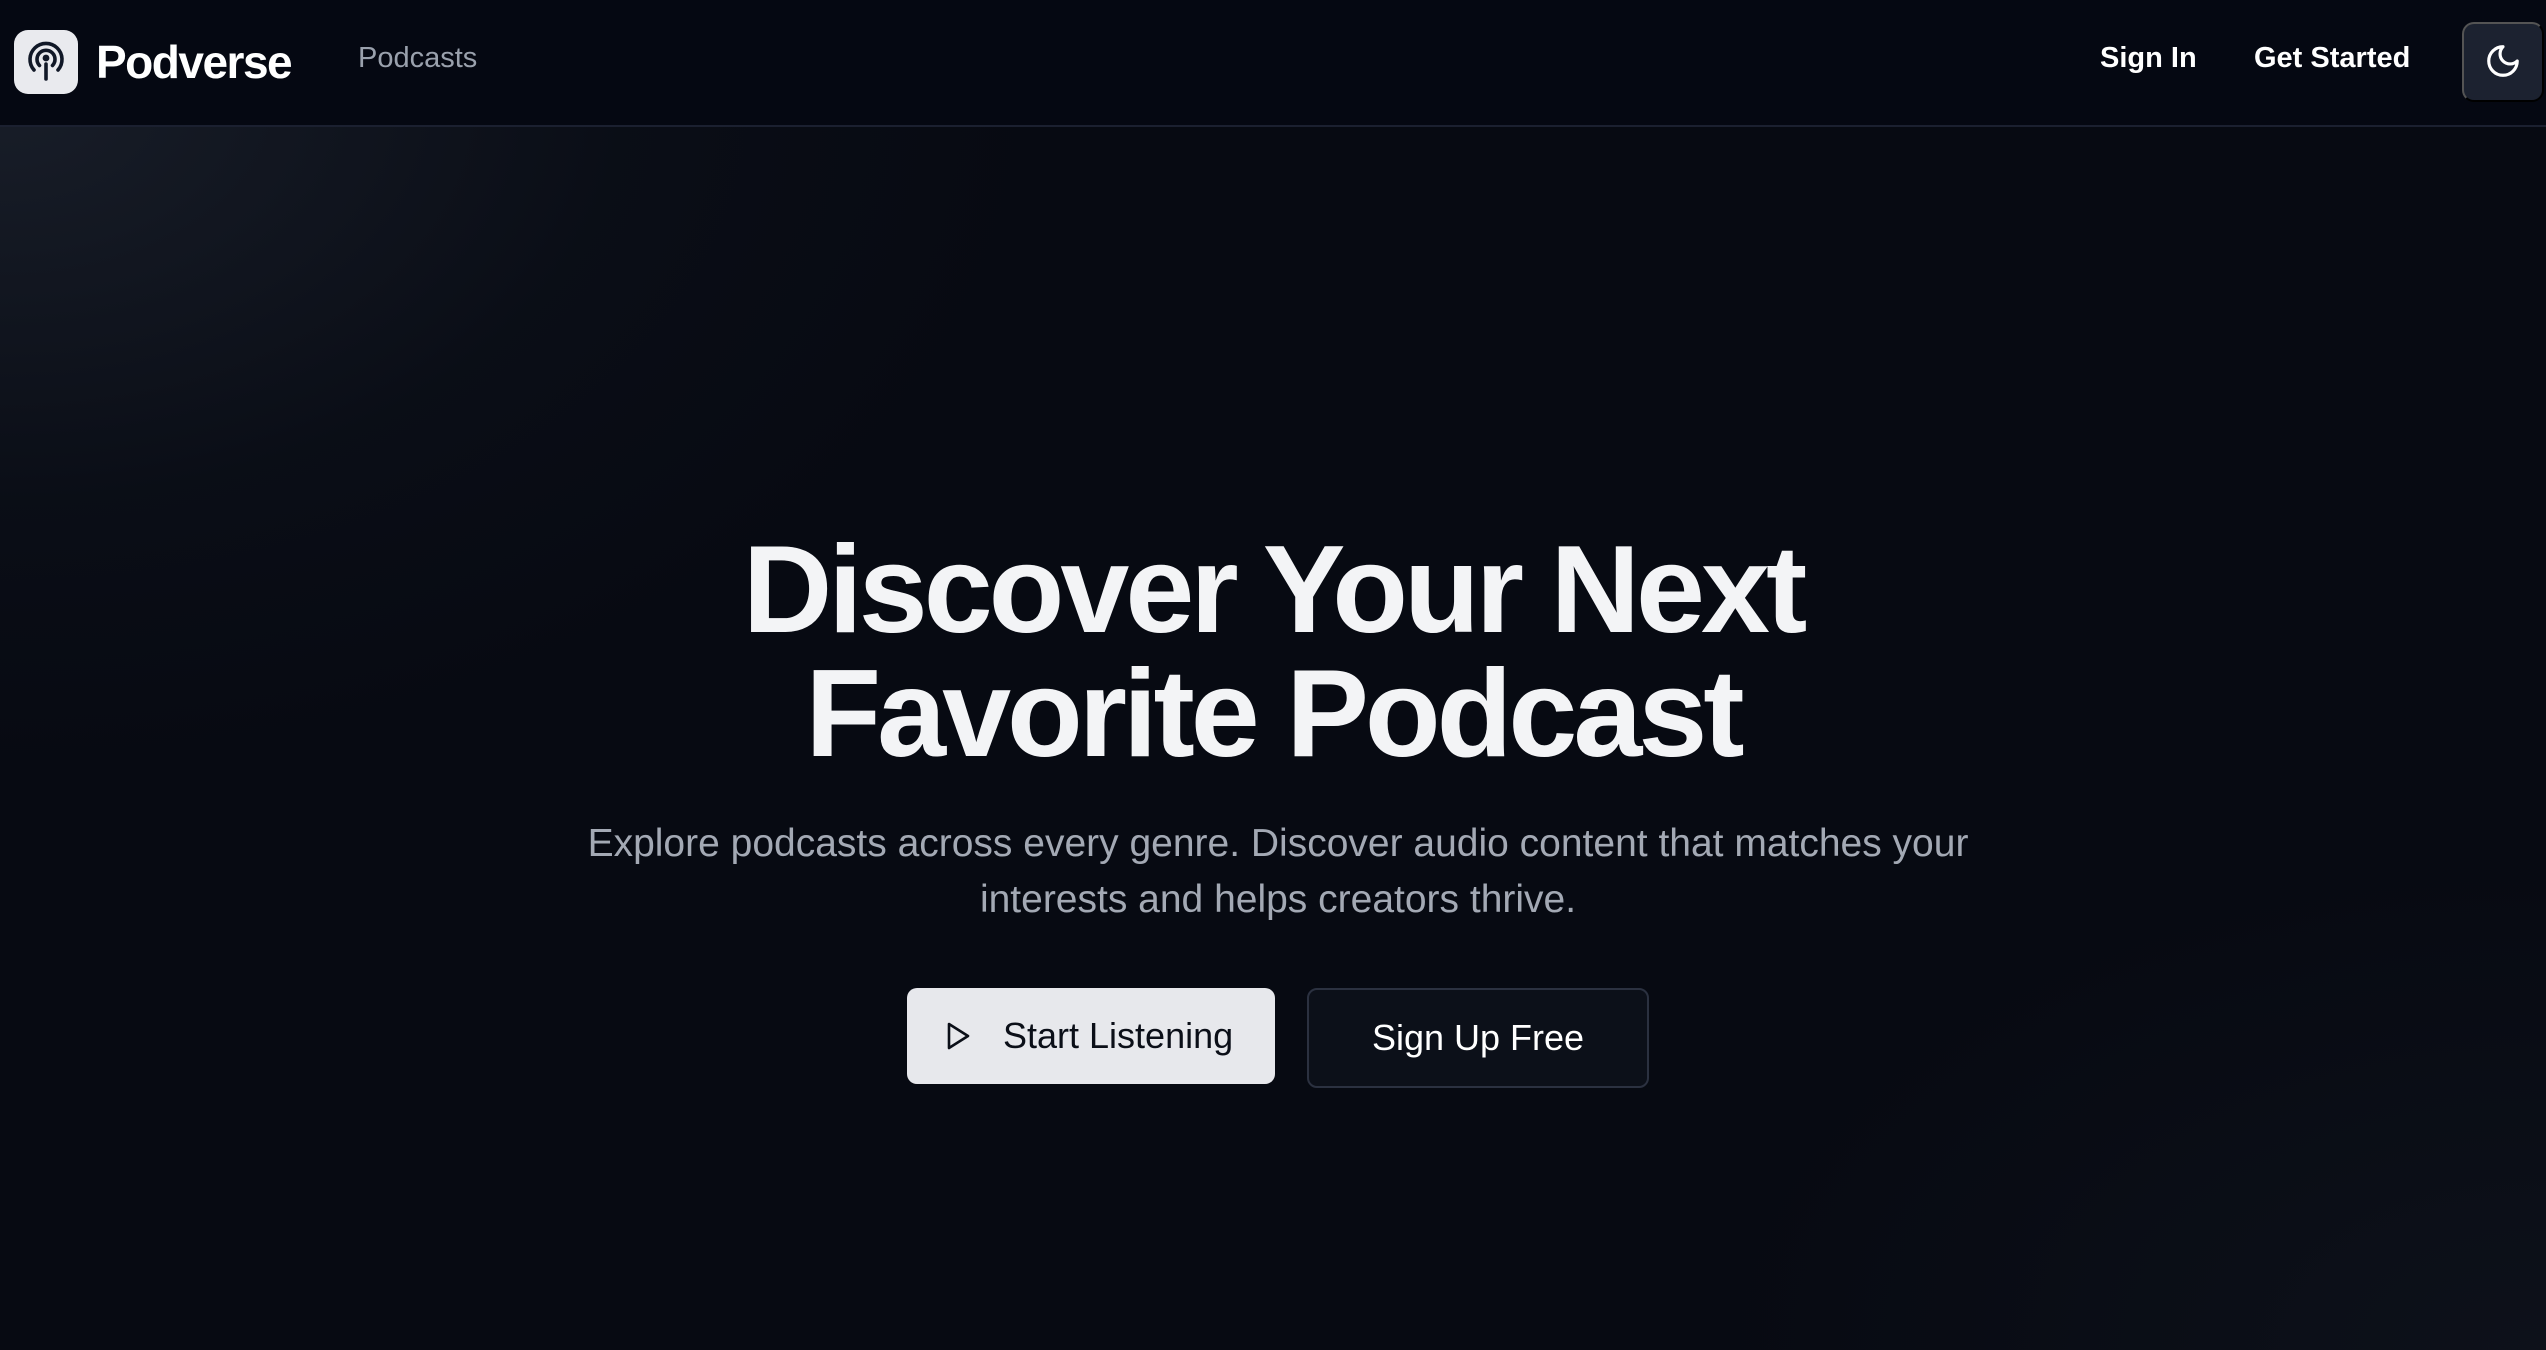  Describe the element at coordinates (958, 1036) in the screenshot. I see `play-icon` at that location.